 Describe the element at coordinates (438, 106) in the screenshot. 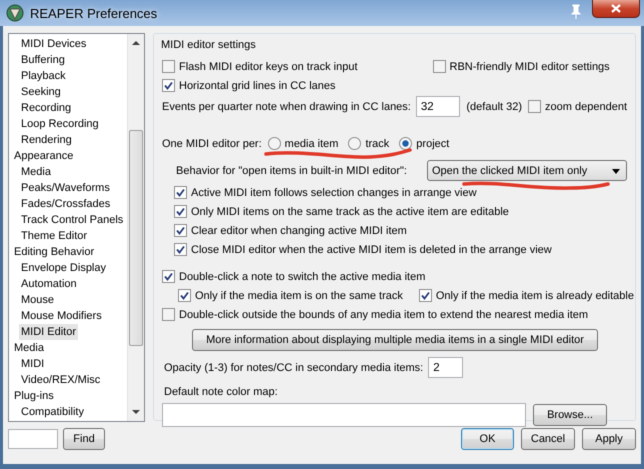

I see `number-field: 32` at that location.